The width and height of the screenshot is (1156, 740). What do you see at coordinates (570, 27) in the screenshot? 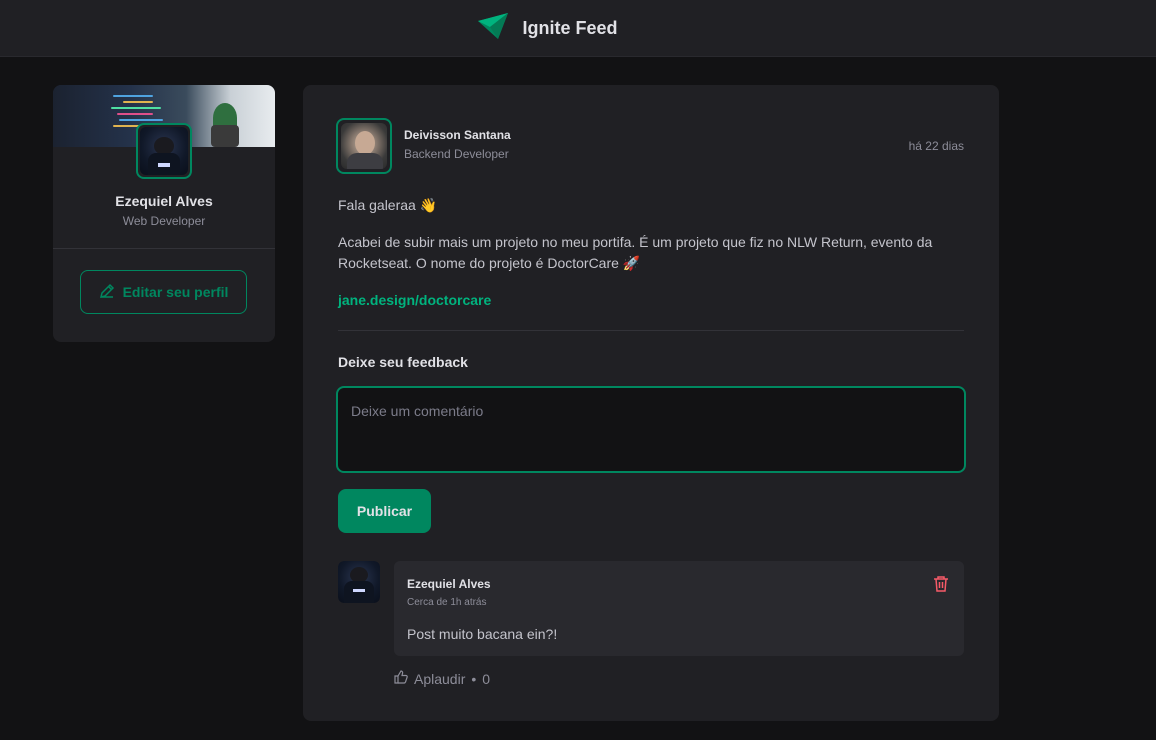
I see `app-title: Ignite Feed` at bounding box center [570, 27].